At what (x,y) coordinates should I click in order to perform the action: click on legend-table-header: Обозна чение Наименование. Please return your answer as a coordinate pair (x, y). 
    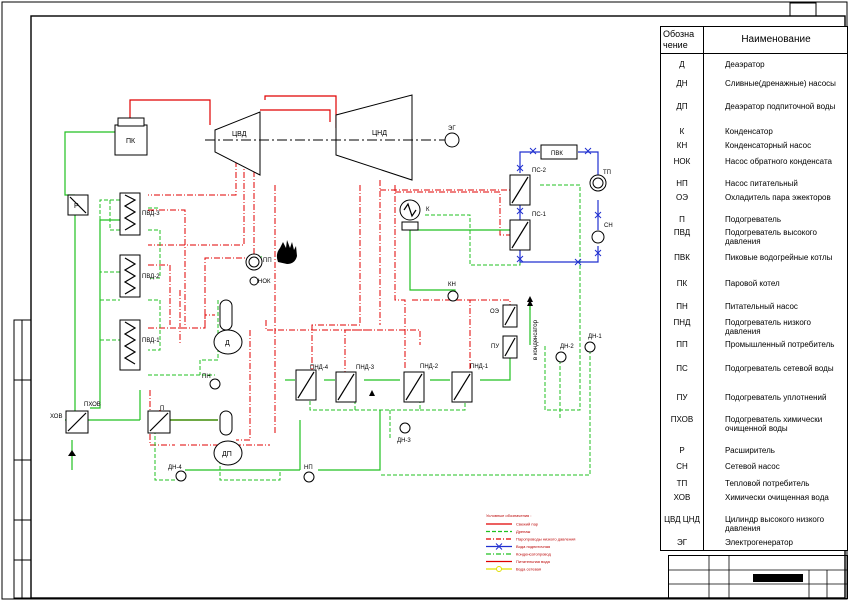
    Looking at the image, I should click on (754, 40).